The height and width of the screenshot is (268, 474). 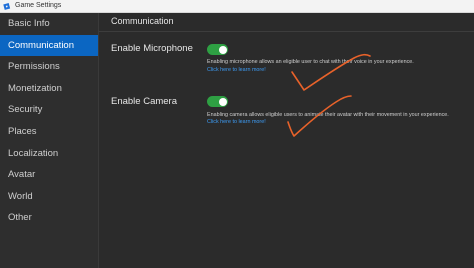 What do you see at coordinates (7, 6) in the screenshot?
I see `app-logo-icon` at bounding box center [7, 6].